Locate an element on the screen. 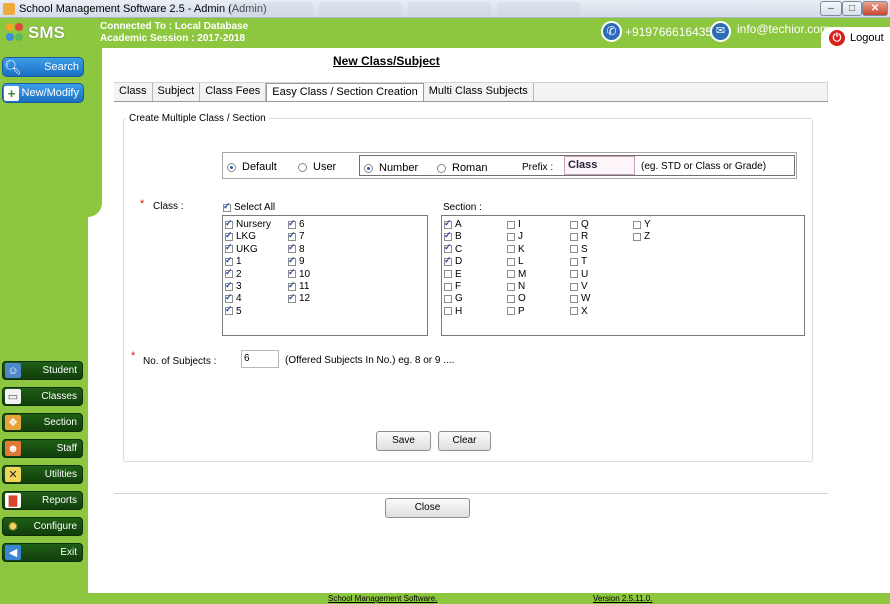 This screenshot has width=890, height=604. sidebar-item-utilities: ✕ Utilities is located at coordinates (42, 474).